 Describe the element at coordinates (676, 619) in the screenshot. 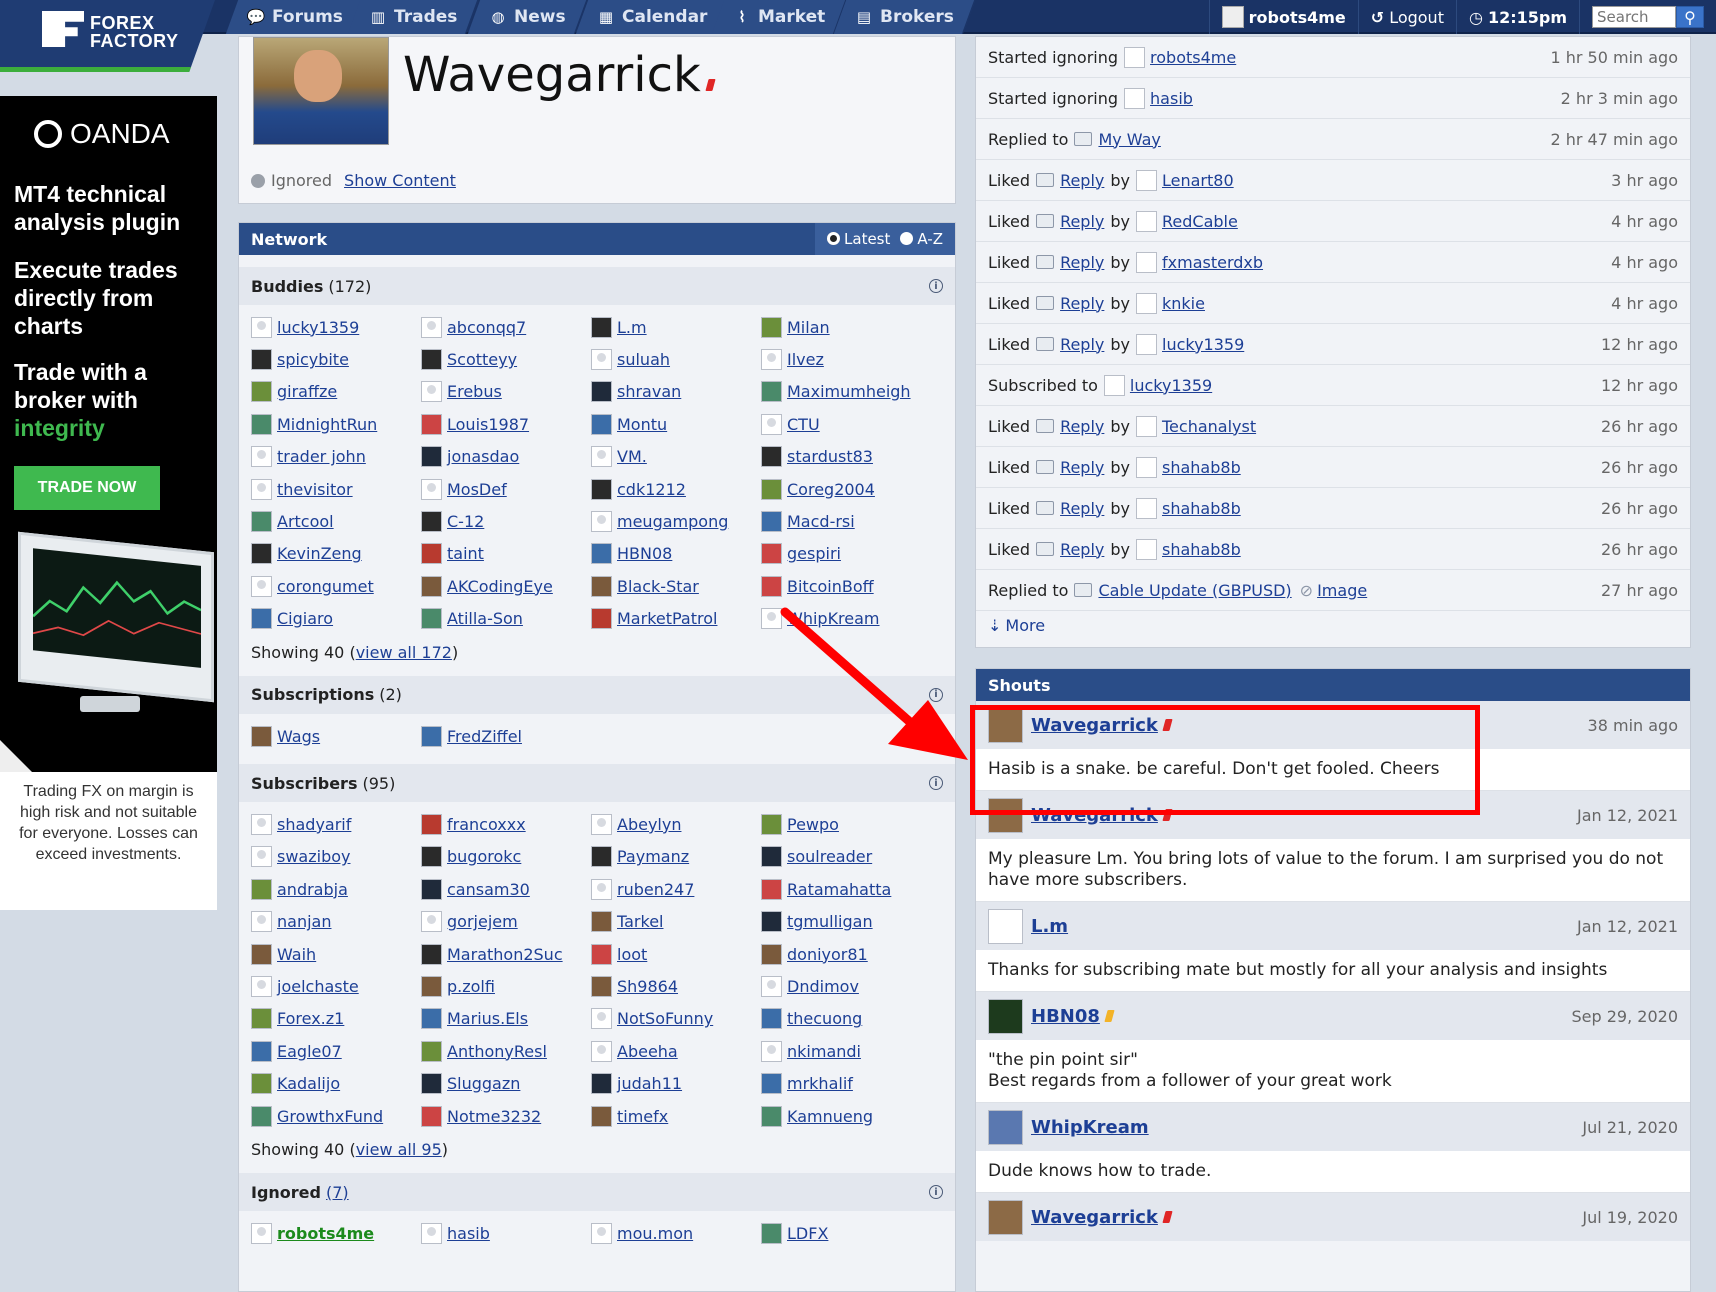

I see `member-item: MarketPatrol` at that location.